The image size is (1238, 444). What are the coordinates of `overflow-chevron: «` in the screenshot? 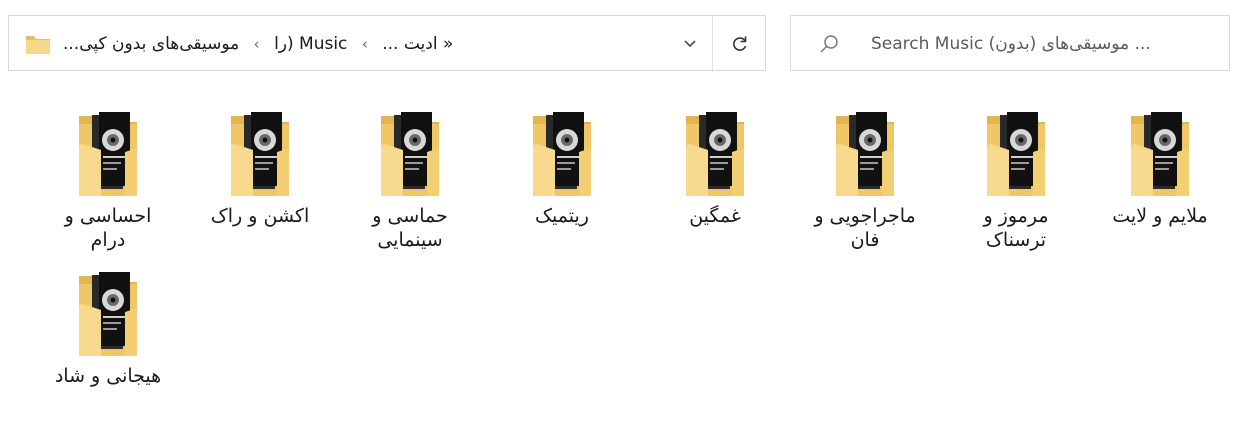 It's located at (448, 44).